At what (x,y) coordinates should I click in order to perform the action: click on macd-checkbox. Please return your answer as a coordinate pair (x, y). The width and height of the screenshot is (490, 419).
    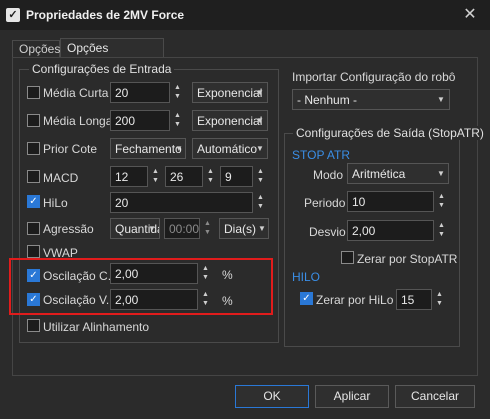
    Looking at the image, I should click on (33, 176).